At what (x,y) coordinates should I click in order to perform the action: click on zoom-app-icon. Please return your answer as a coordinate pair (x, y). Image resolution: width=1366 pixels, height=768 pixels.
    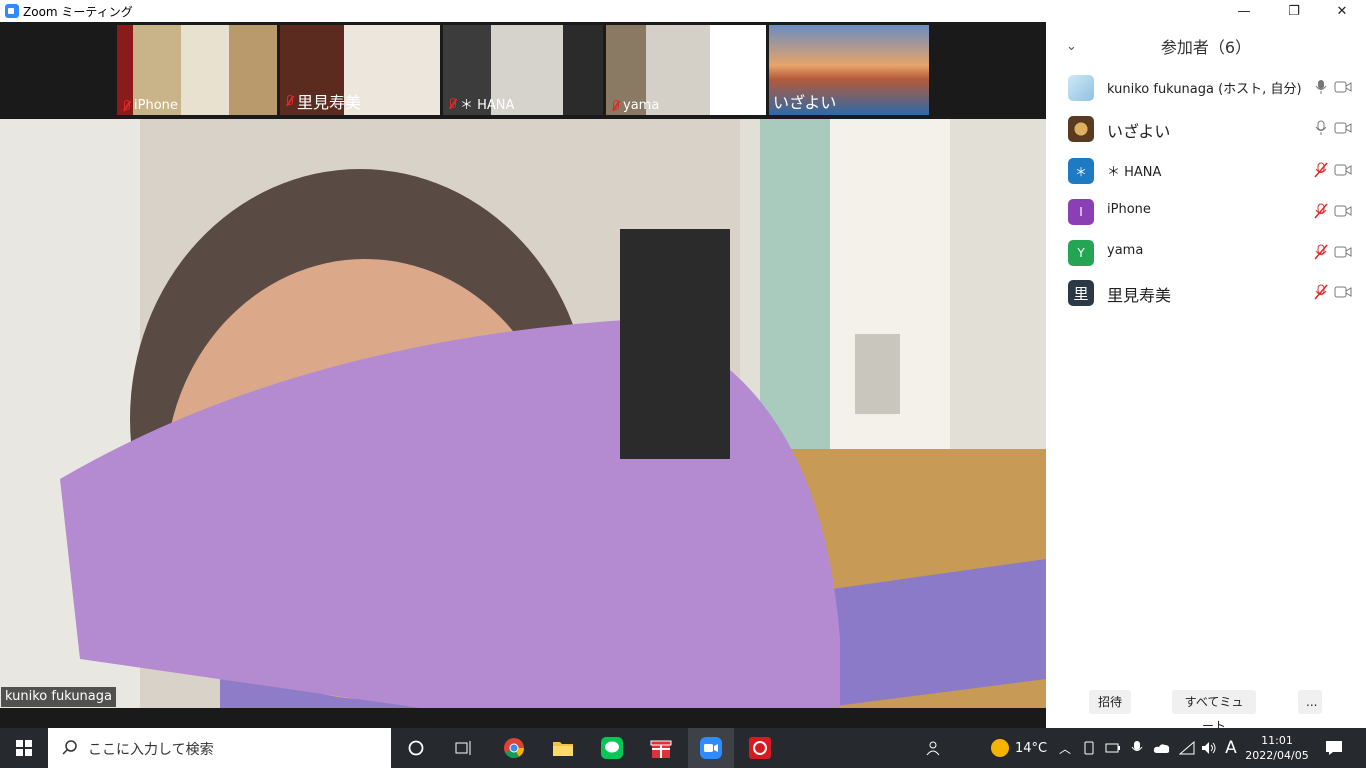
    Looking at the image, I should click on (12, 11).